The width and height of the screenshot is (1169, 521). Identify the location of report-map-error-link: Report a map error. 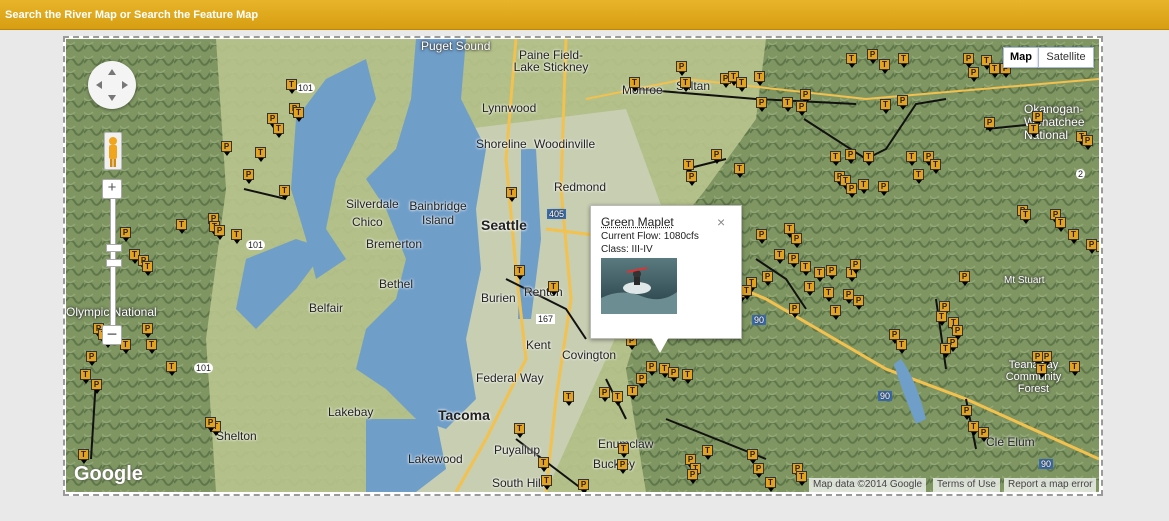
(1050, 485).